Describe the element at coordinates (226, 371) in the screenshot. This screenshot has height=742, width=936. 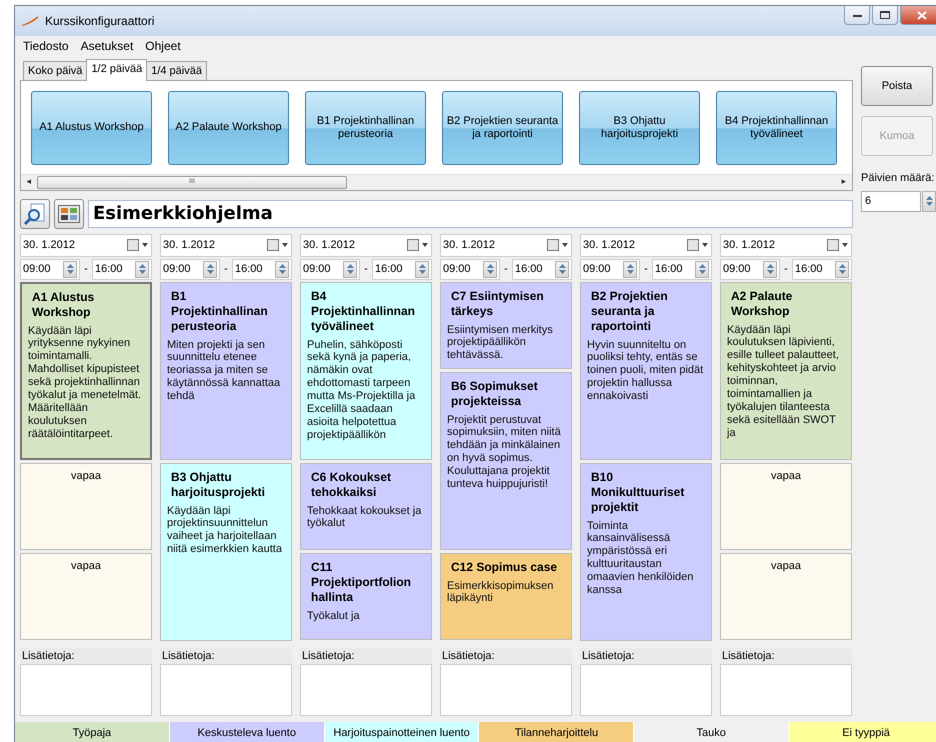
I see `session-card: B1 Projektinhallinan perusteoria Miten projekti ja sen suunnittelu etenee teoriassa ja miten se käytännössä kannattaa tehdä` at that location.